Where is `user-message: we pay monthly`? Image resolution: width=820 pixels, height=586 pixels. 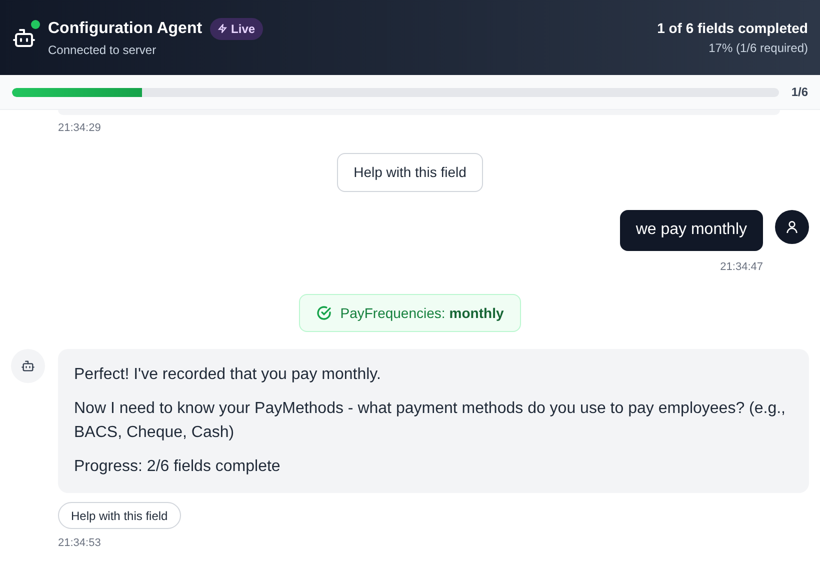 user-message: we pay monthly is located at coordinates (691, 230).